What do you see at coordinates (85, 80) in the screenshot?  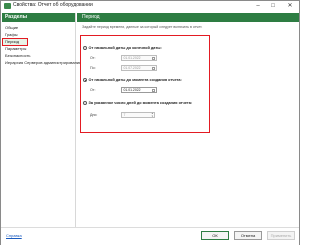 I see `radio-start-to-now` at bounding box center [85, 80].